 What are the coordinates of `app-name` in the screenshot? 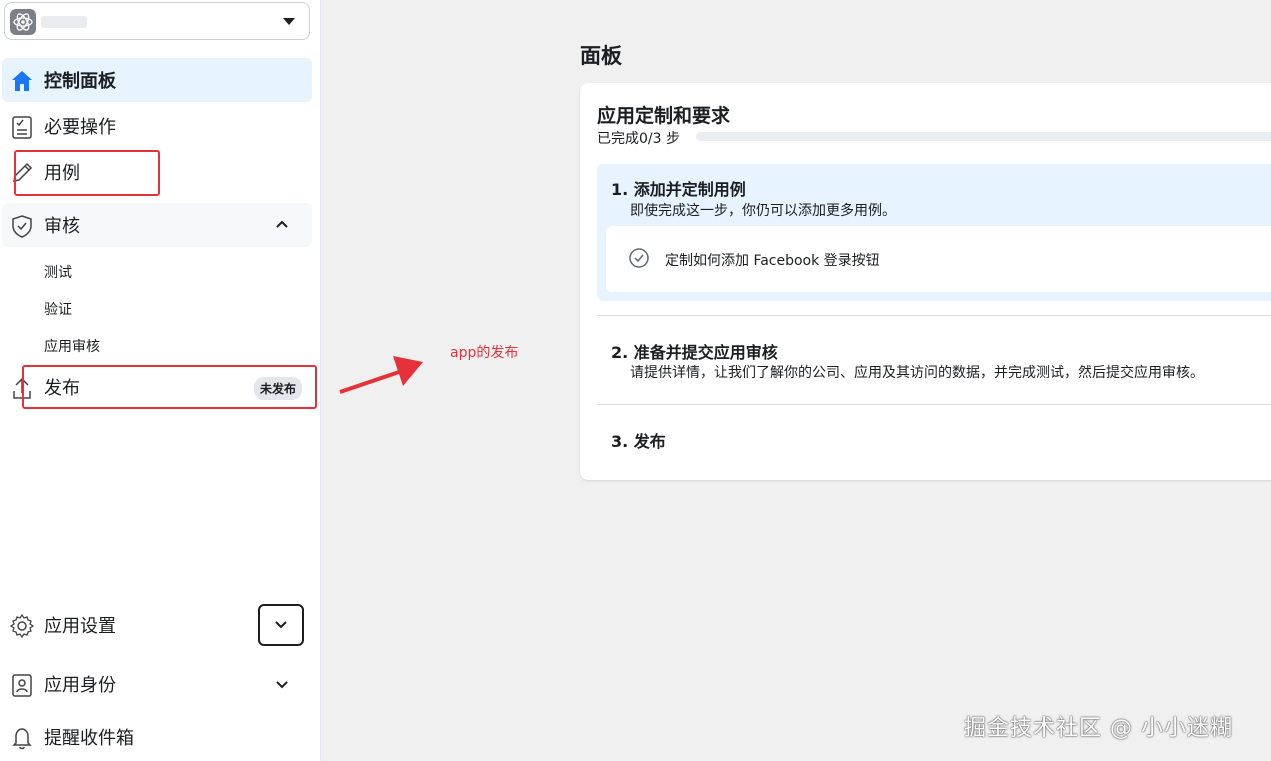 It's located at (64, 22).